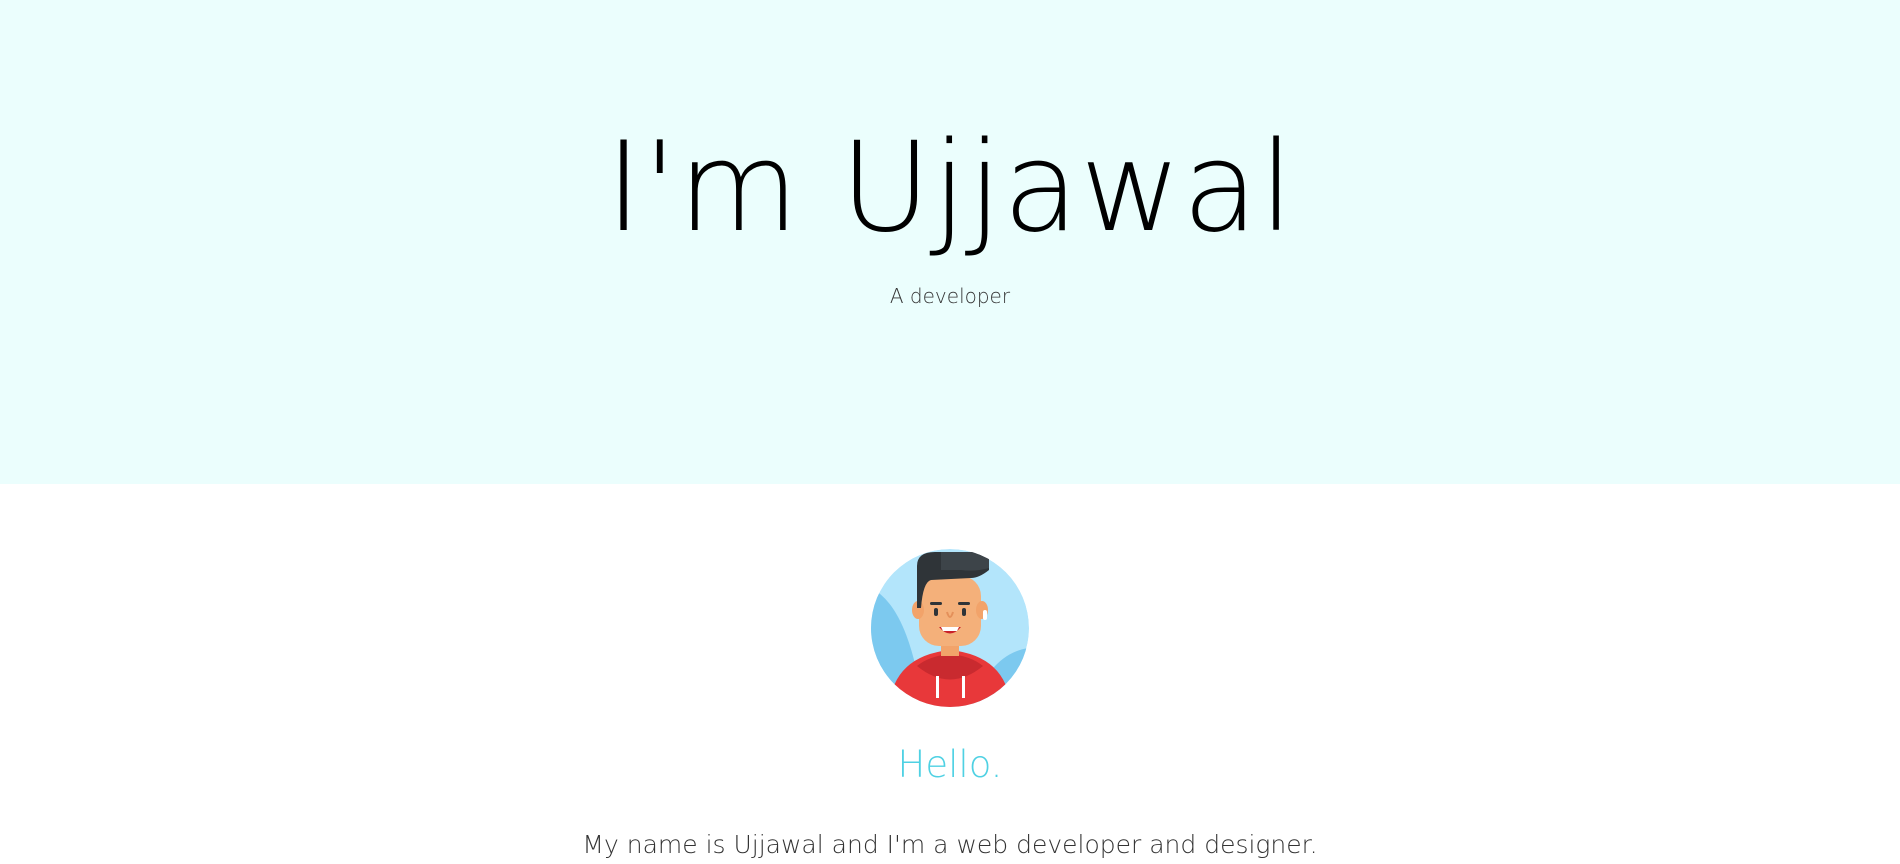  What do you see at coordinates (950, 628) in the screenshot?
I see `developer-avatar-icon` at bounding box center [950, 628].